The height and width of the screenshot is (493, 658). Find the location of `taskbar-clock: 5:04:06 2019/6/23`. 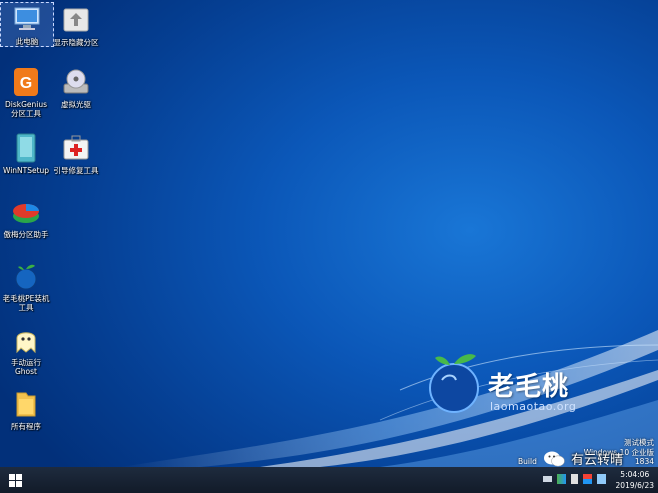

taskbar-clock: 5:04:06 2019/6/23 is located at coordinates (635, 480).